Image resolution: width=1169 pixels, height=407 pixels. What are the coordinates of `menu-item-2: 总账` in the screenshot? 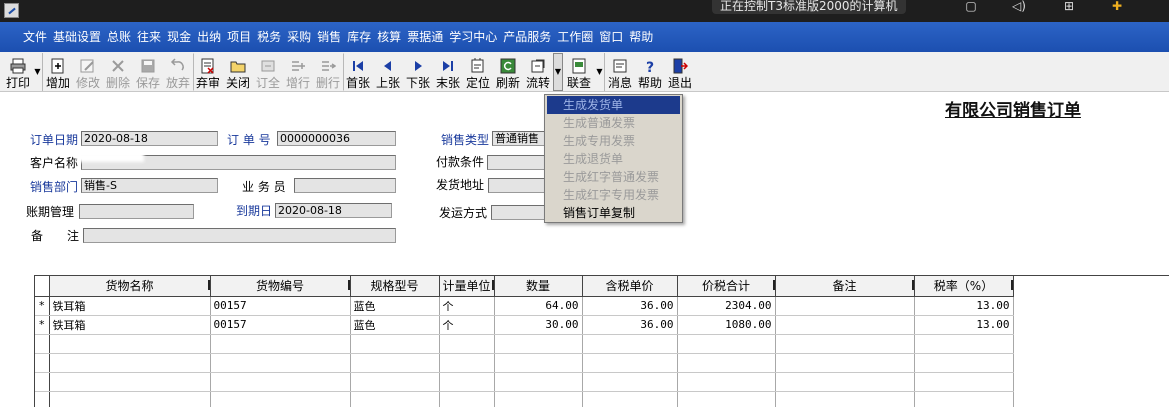 It's located at (119, 37).